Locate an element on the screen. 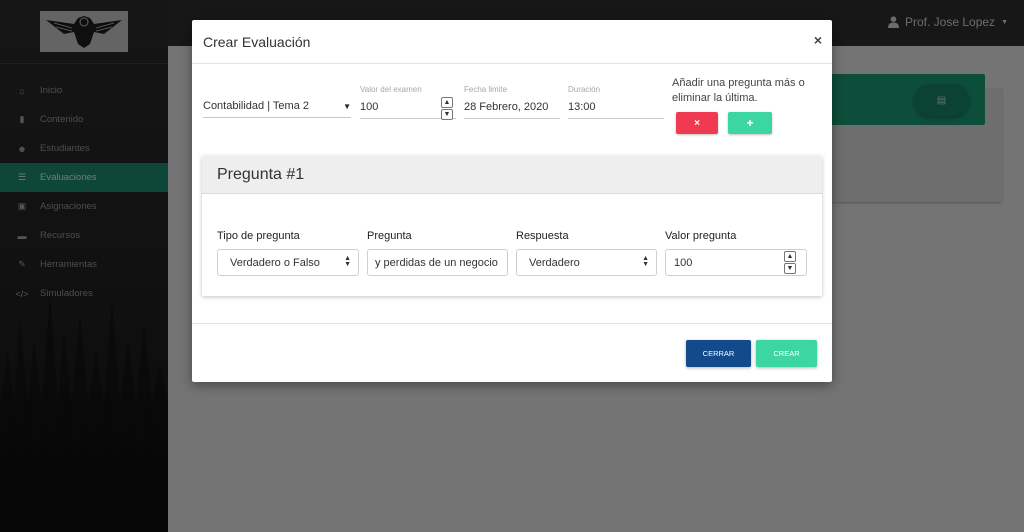 This screenshot has width=1024, height=532. question-type-label: Tipo de pregunta is located at coordinates (258, 236).